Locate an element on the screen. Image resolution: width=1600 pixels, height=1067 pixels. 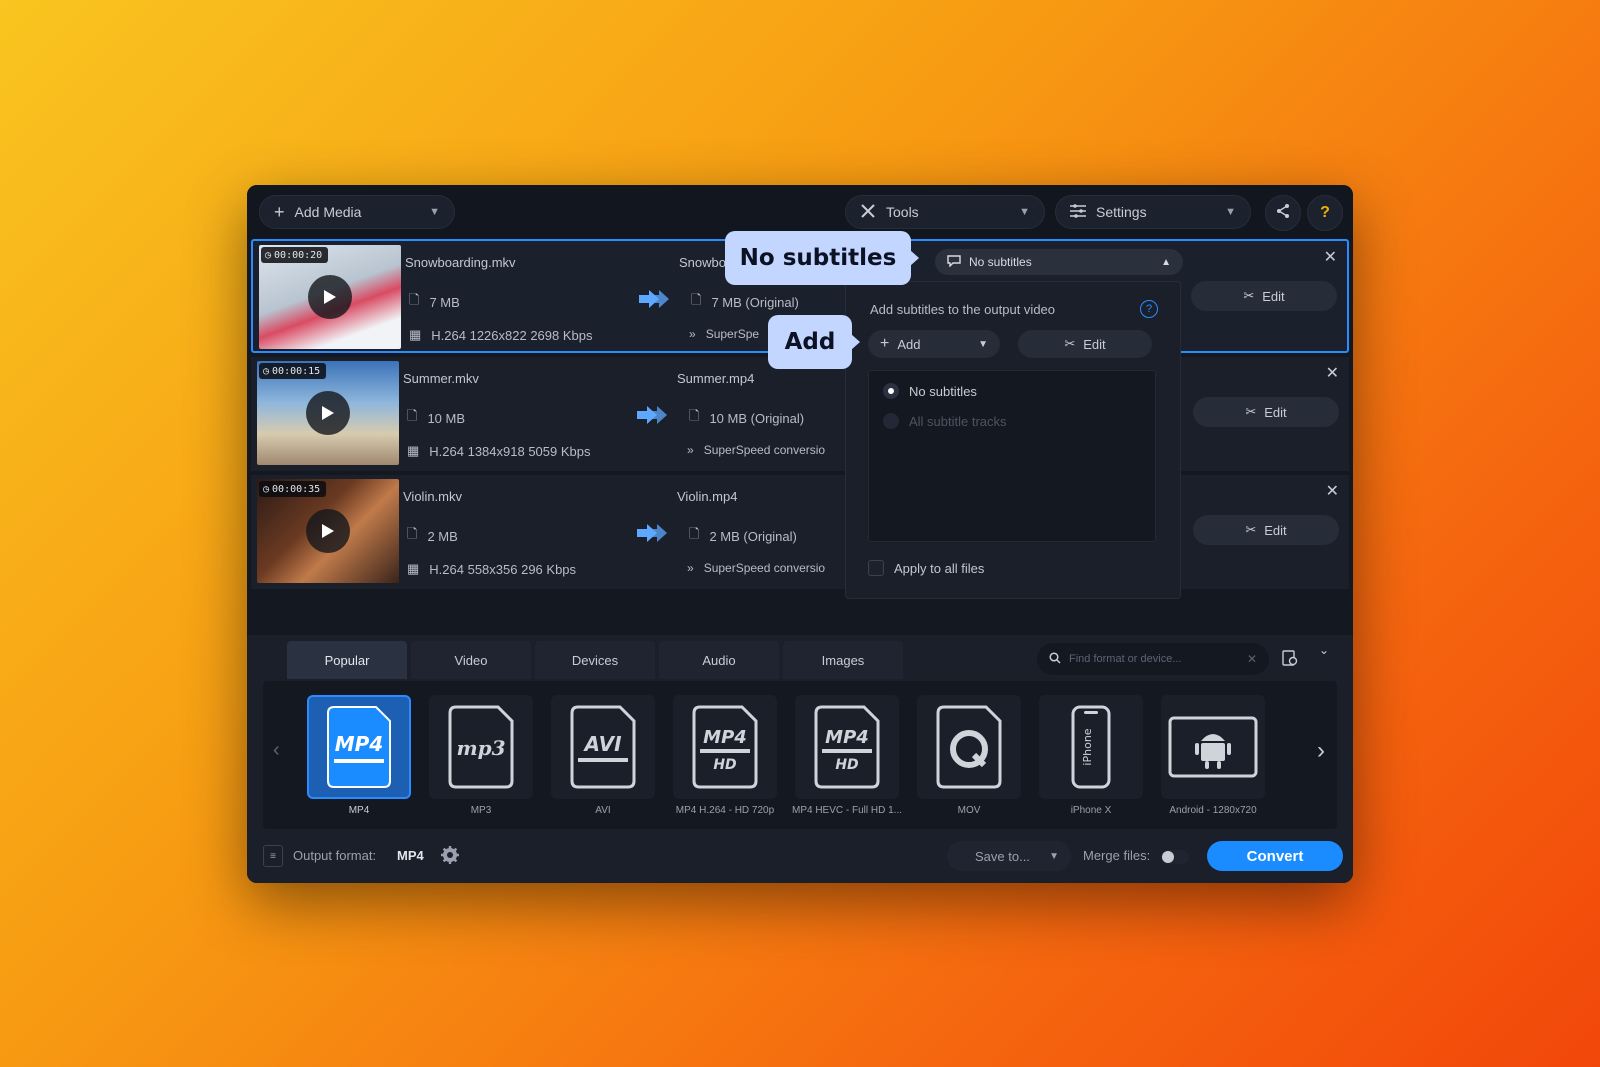
merge-files-toggle is located at coordinates (1175, 857).